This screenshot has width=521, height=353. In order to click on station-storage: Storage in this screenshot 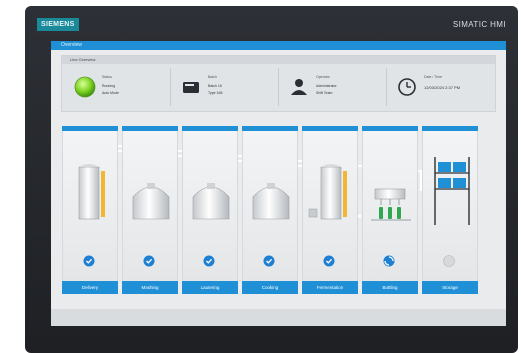, I will do `click(450, 213)`.